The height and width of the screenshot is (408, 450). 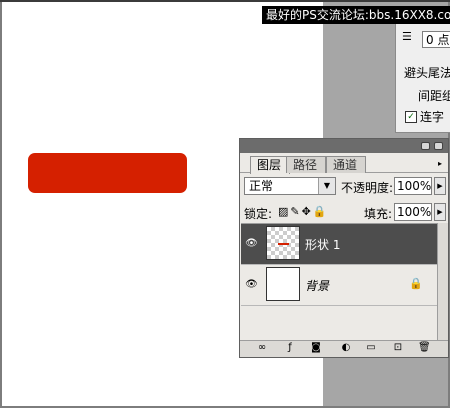 What do you see at coordinates (432, 117) in the screenshot?
I see `ligature-label: 连字` at bounding box center [432, 117].